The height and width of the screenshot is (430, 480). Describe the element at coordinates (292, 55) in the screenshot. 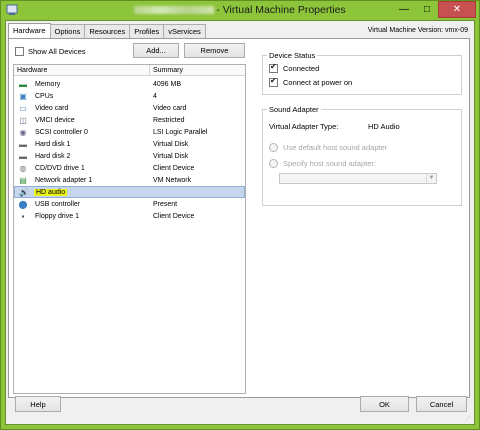

I see `device-status-title: Device Status` at that location.